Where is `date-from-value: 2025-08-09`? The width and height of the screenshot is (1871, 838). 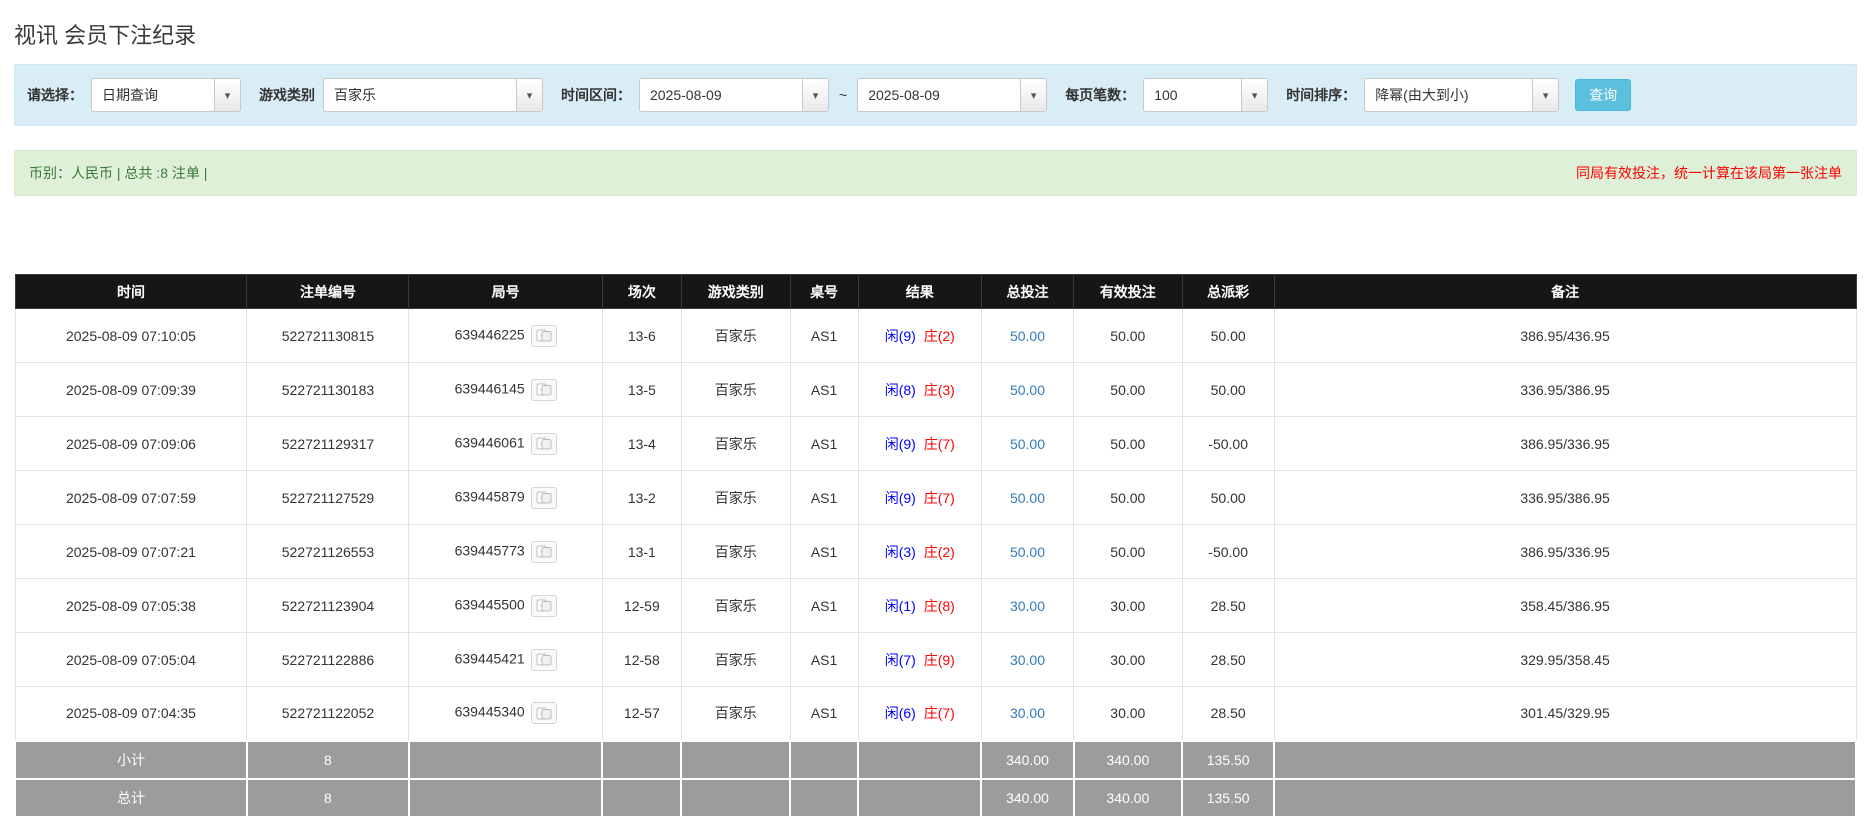
date-from-value: 2025-08-09 is located at coordinates (686, 95).